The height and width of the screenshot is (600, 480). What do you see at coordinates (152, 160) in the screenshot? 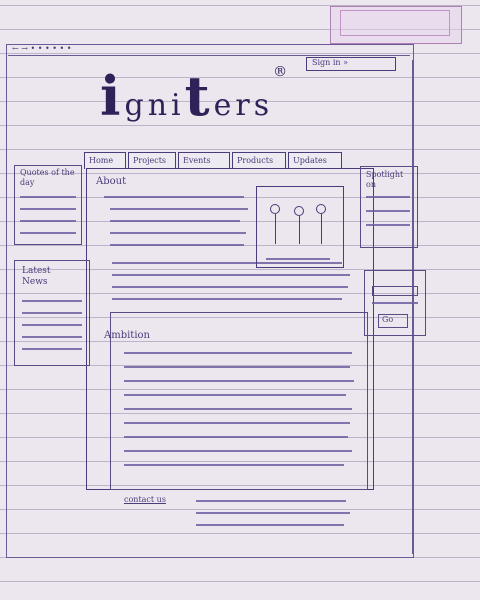
I see `tab-projects: Projects` at bounding box center [152, 160].